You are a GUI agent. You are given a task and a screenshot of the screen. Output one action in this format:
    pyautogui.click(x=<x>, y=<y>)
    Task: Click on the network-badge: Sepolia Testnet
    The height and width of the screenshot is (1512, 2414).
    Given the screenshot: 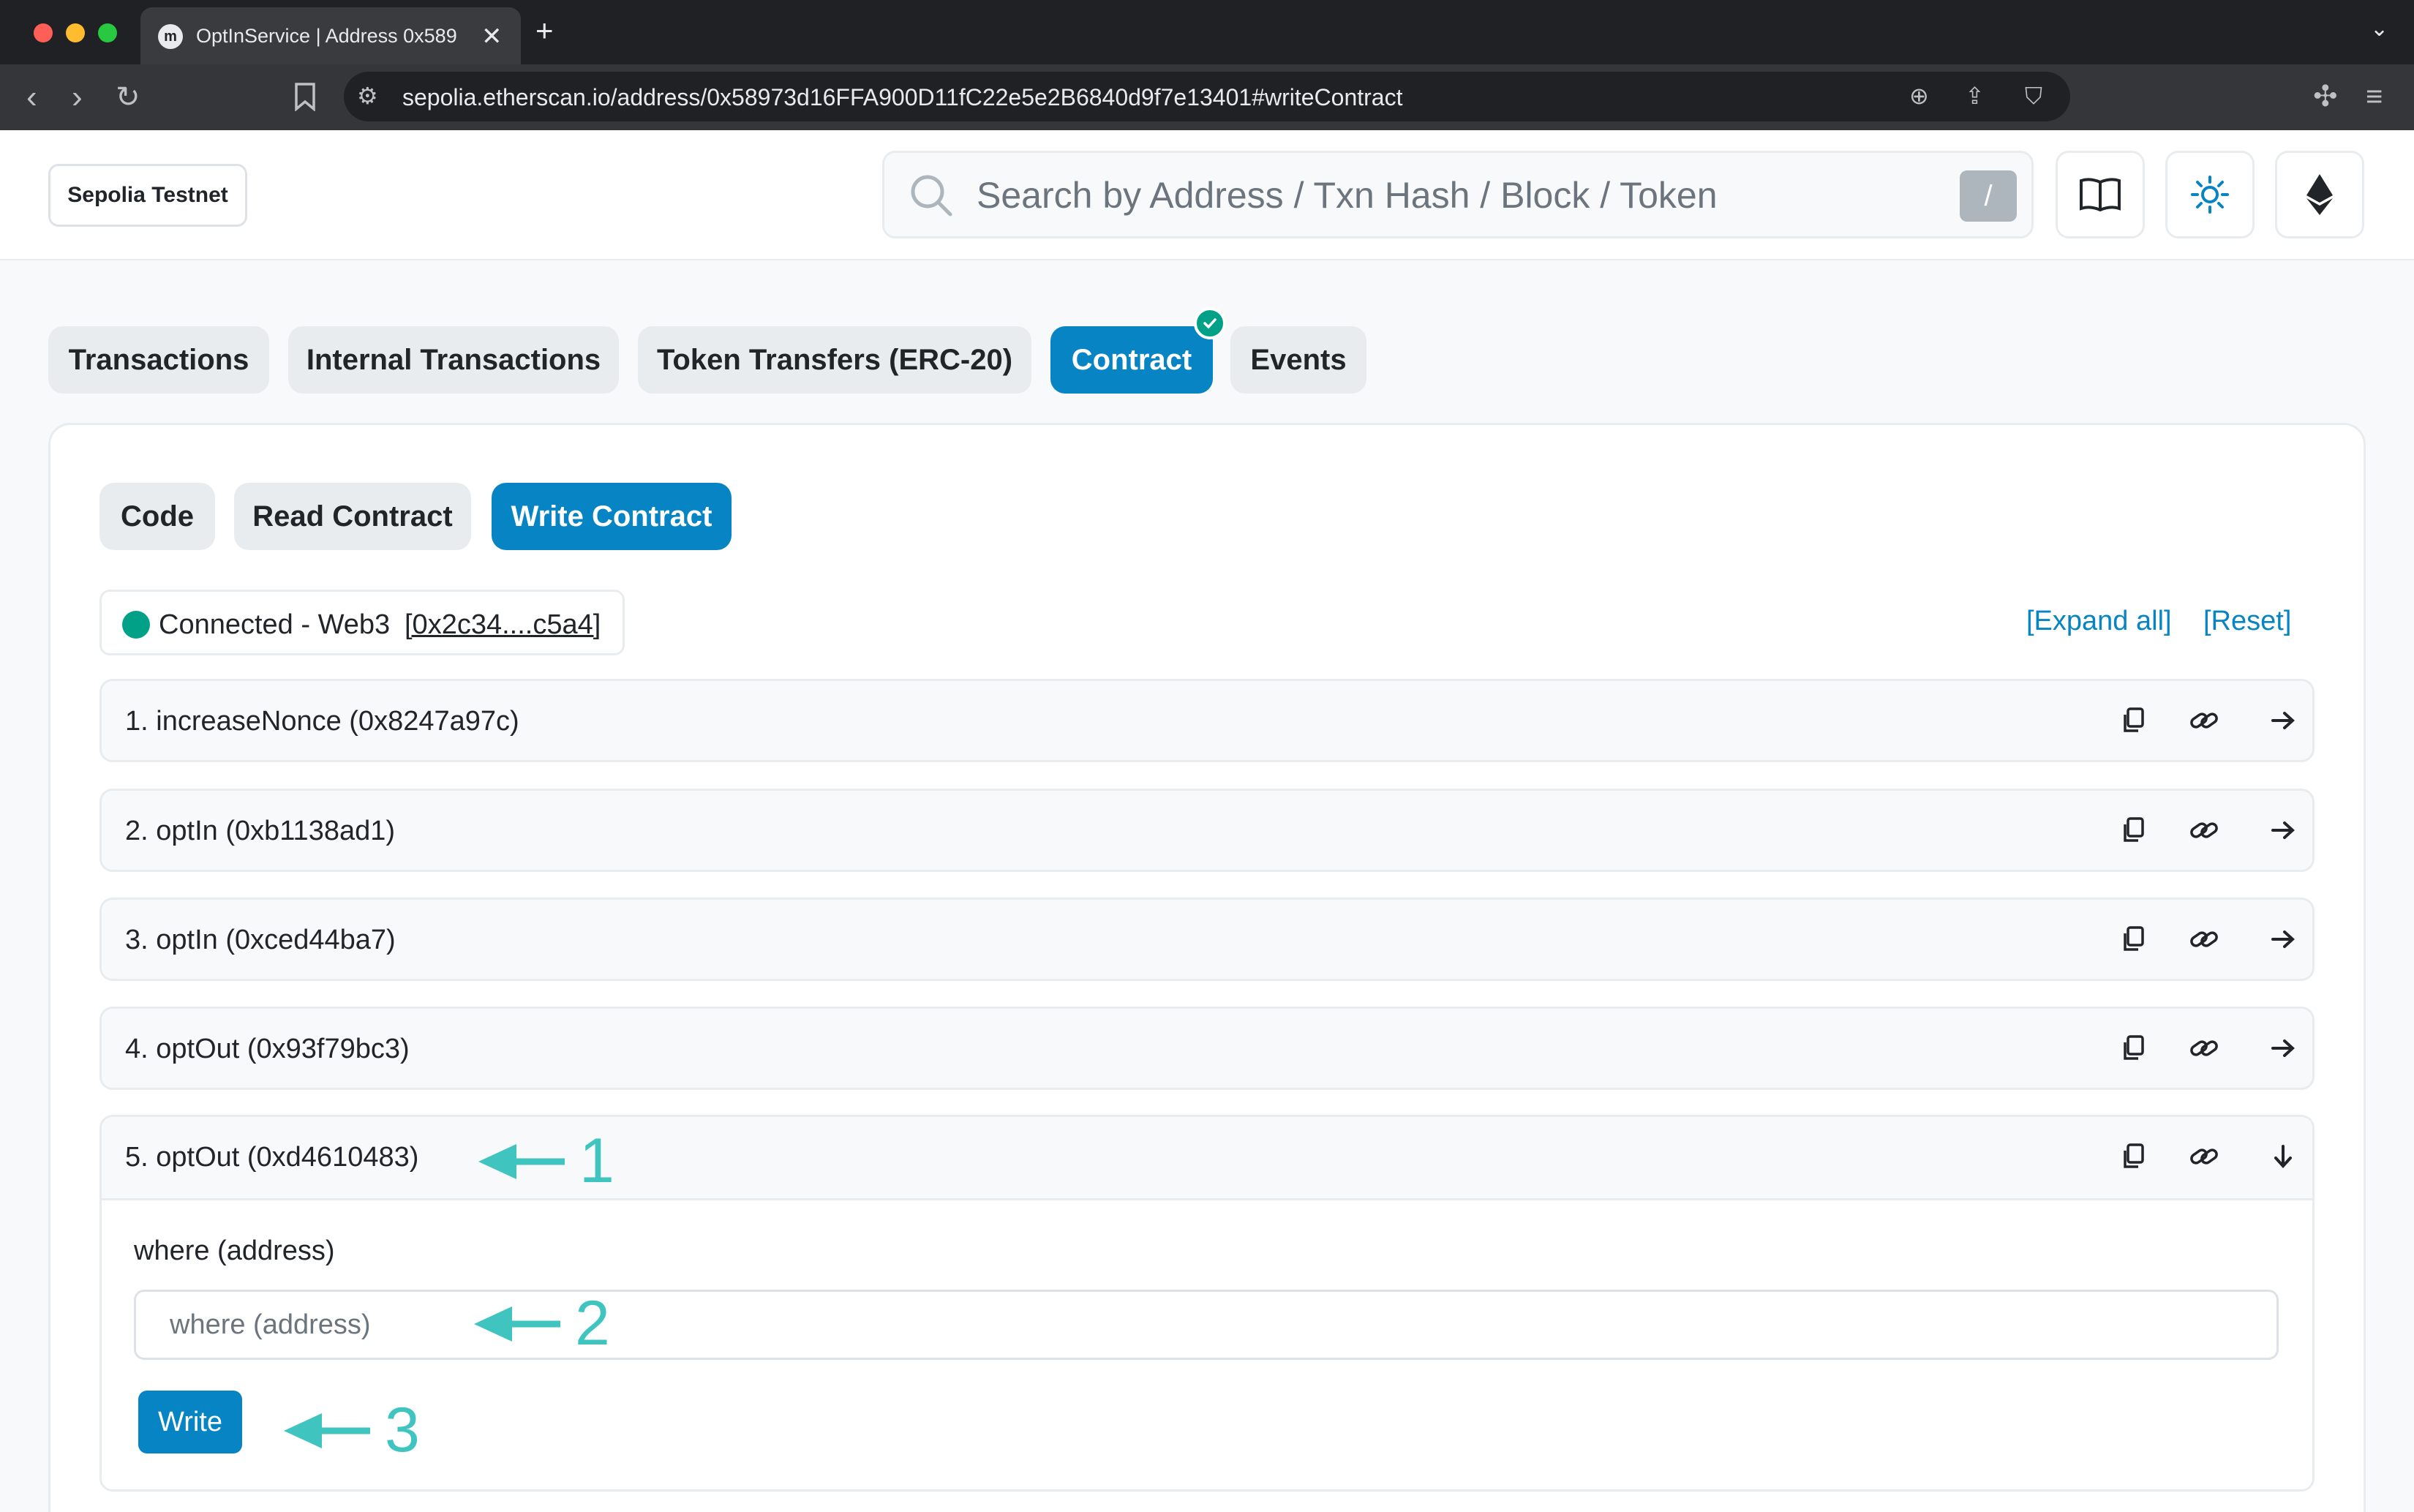 What is the action you would take?
    pyautogui.click(x=148, y=196)
    